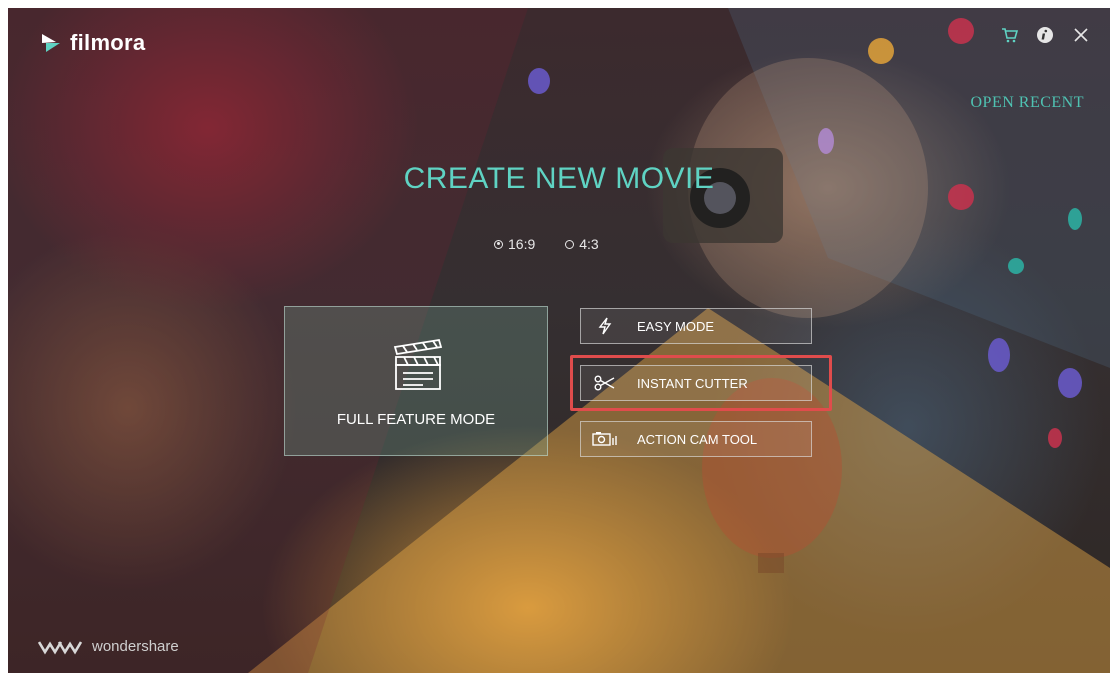  What do you see at coordinates (570, 244) in the screenshot?
I see `radio-unselected-icon` at bounding box center [570, 244].